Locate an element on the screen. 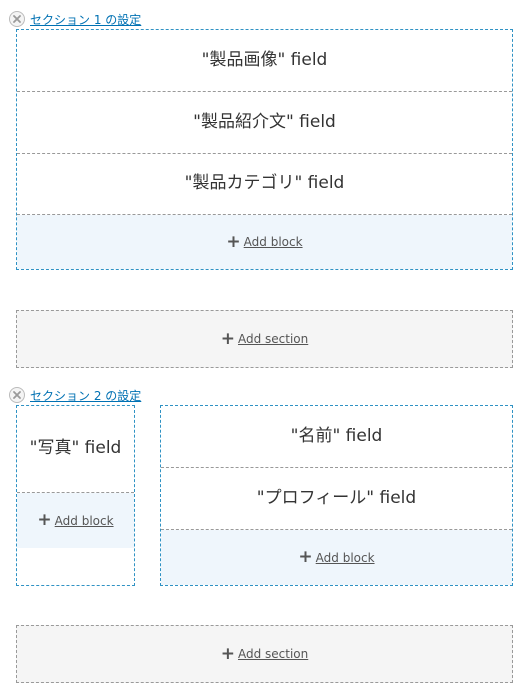 The width and height of the screenshot is (528, 694). field-block-profile: "プロフィール" field is located at coordinates (336, 499).